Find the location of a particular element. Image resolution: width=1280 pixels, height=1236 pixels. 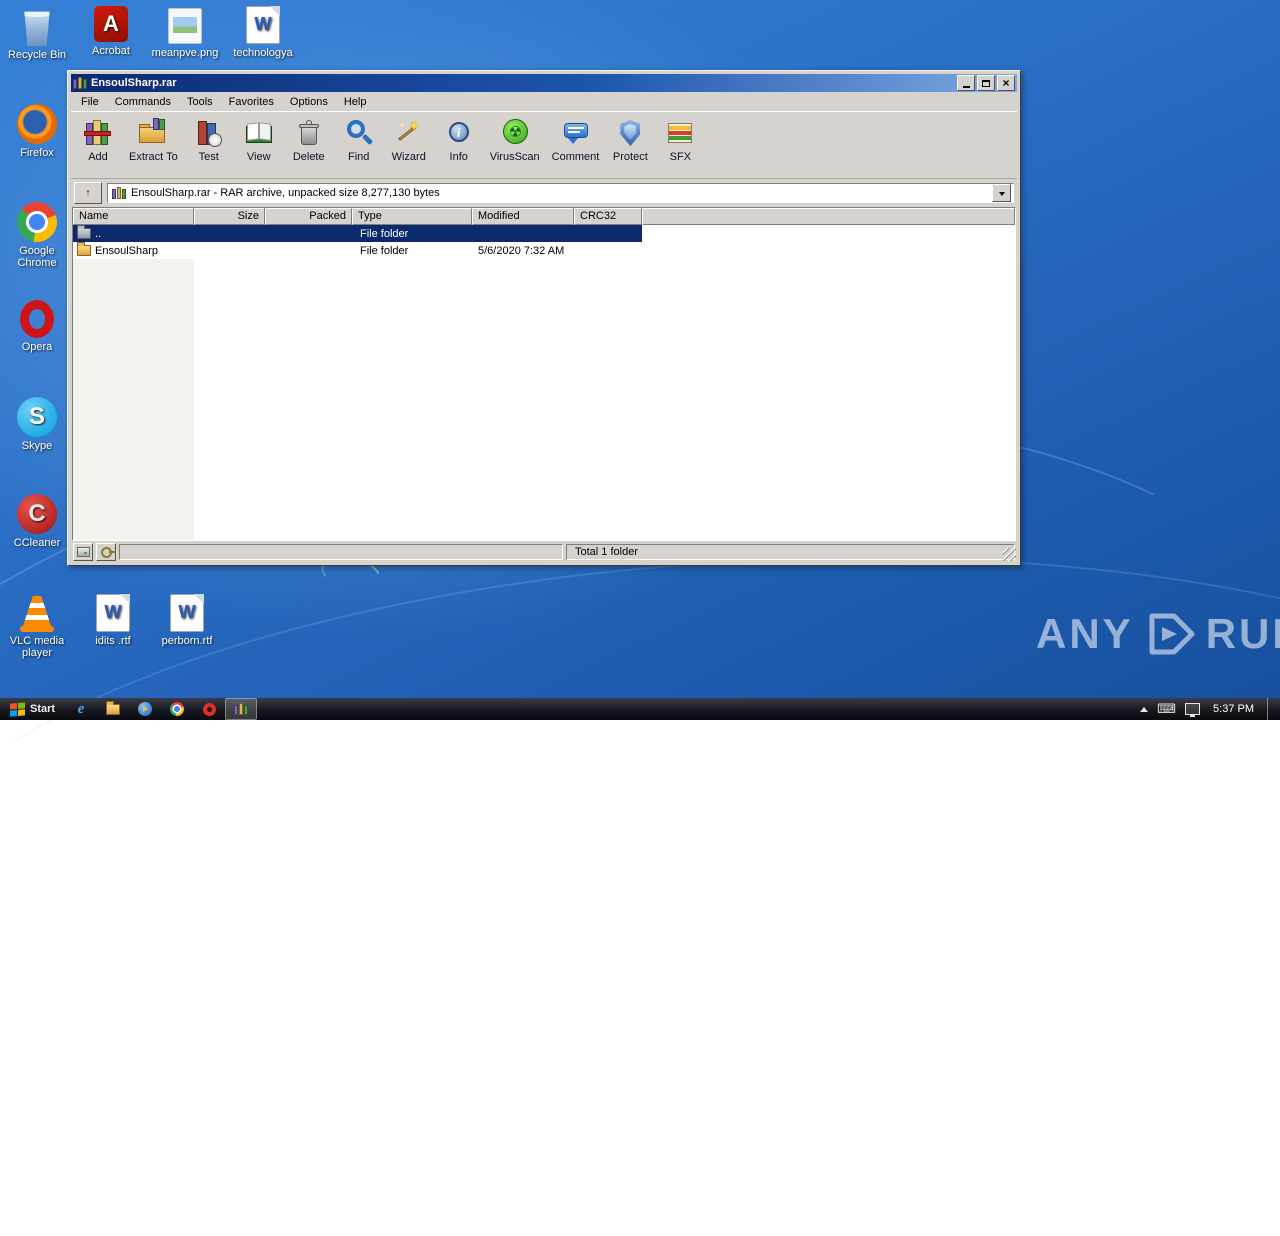

taskbar-chrome is located at coordinates (177, 709).